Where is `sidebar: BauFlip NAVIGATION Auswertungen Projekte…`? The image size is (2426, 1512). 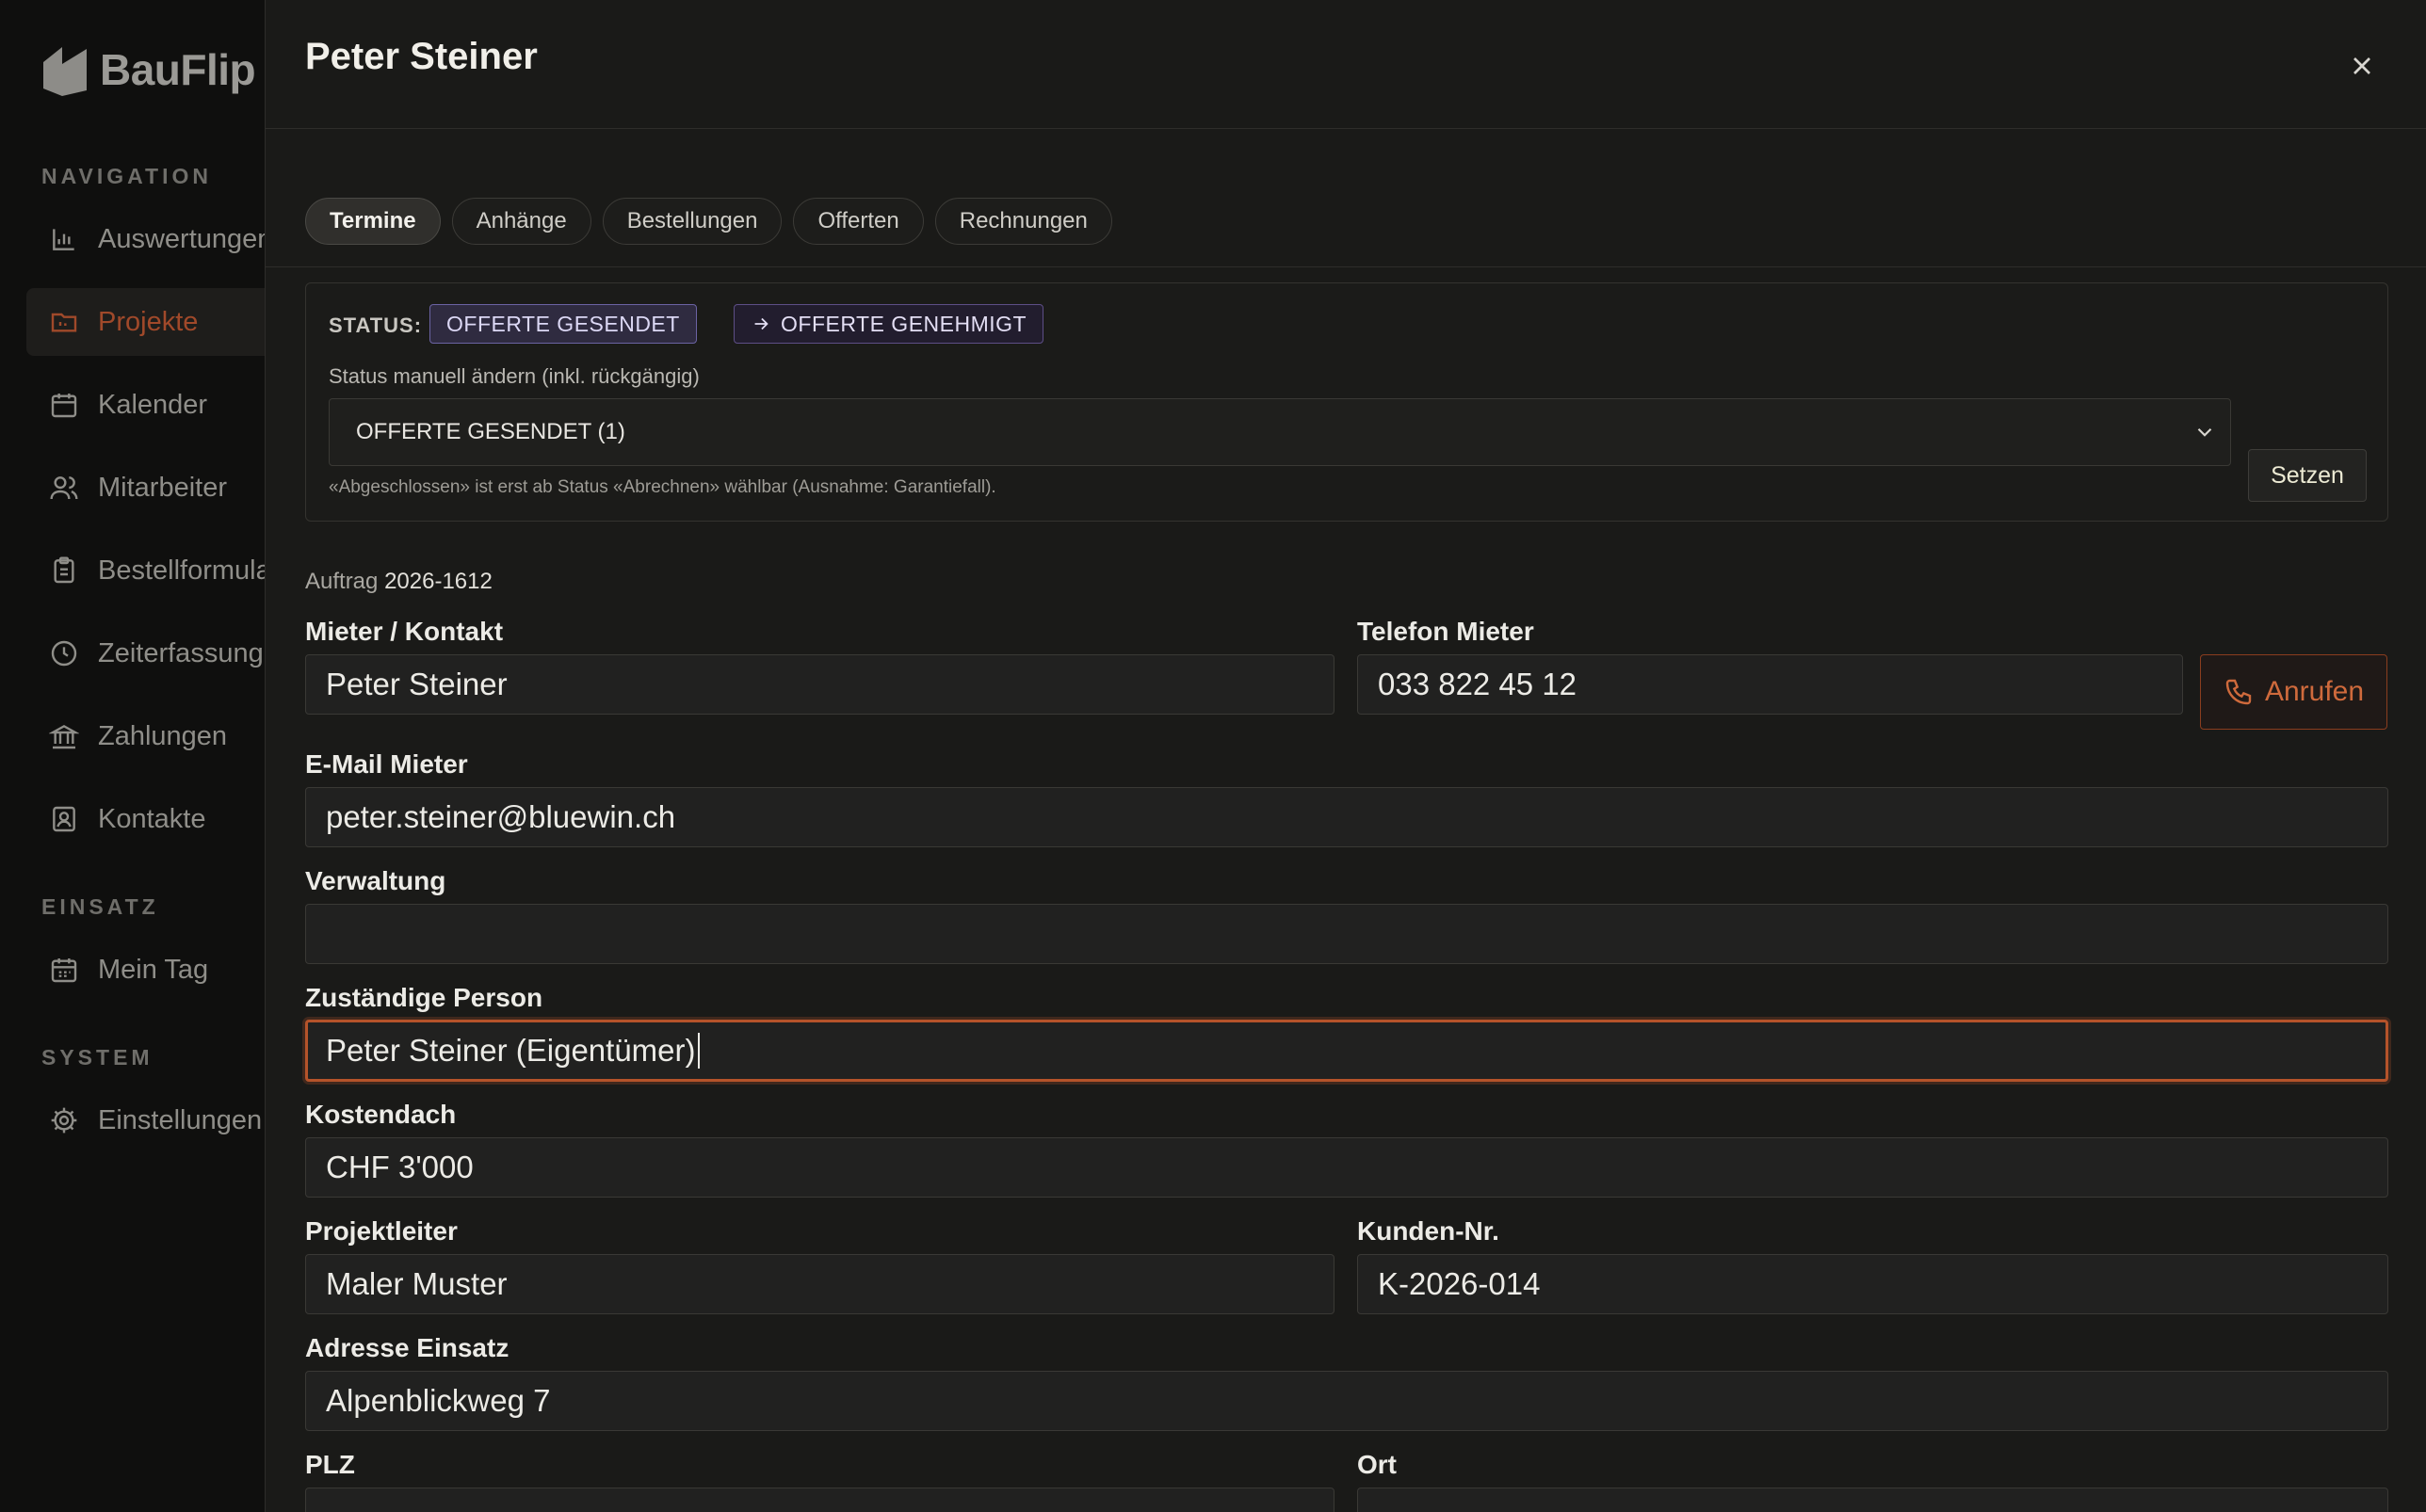 sidebar: BauFlip NAVIGATION Auswertungen Projekte… is located at coordinates (137, 756).